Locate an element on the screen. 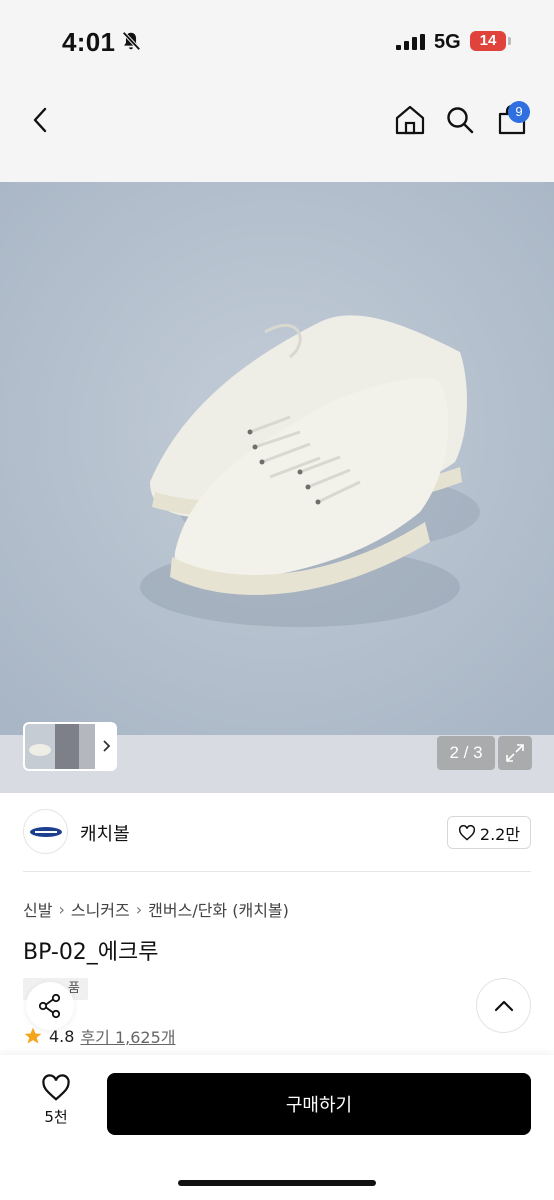  network-type: 5G is located at coordinates (447, 42).